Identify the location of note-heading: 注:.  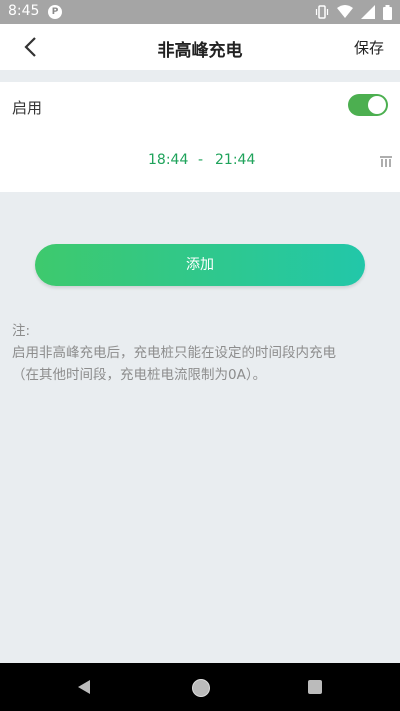
(21, 331).